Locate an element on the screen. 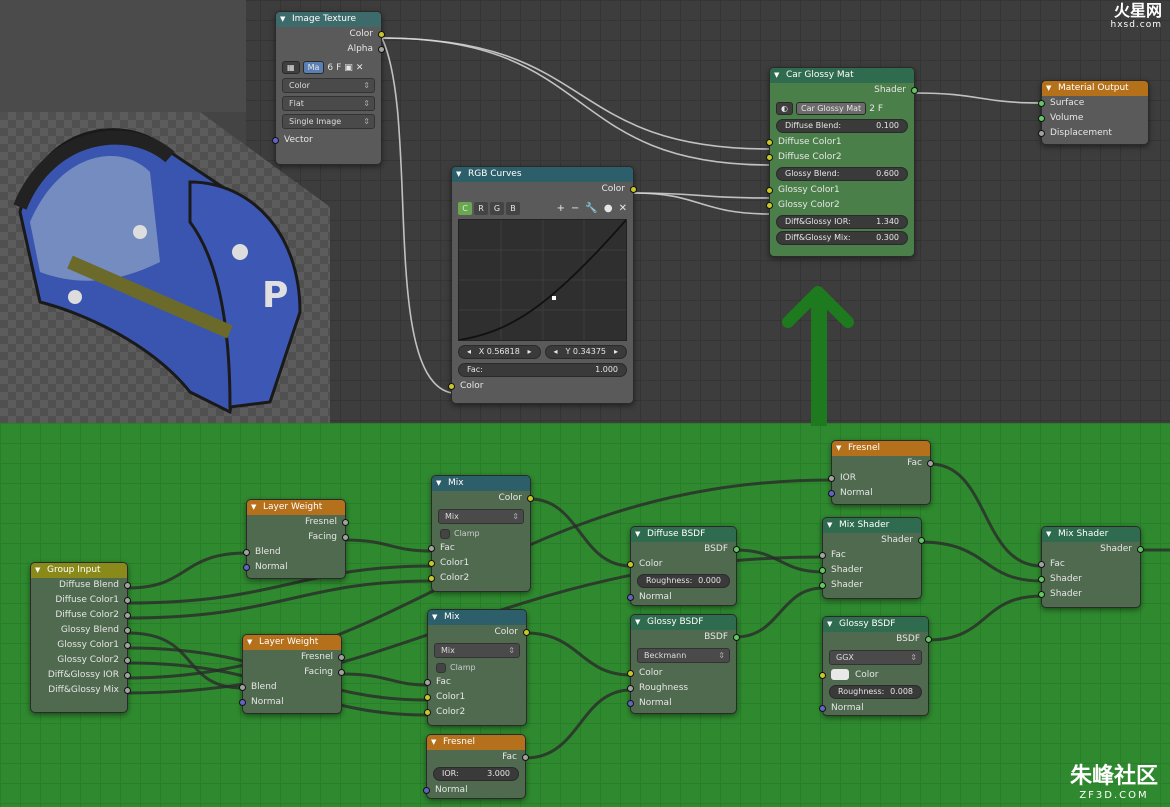  clamp-checkbox: Clamp is located at coordinates (481, 533).